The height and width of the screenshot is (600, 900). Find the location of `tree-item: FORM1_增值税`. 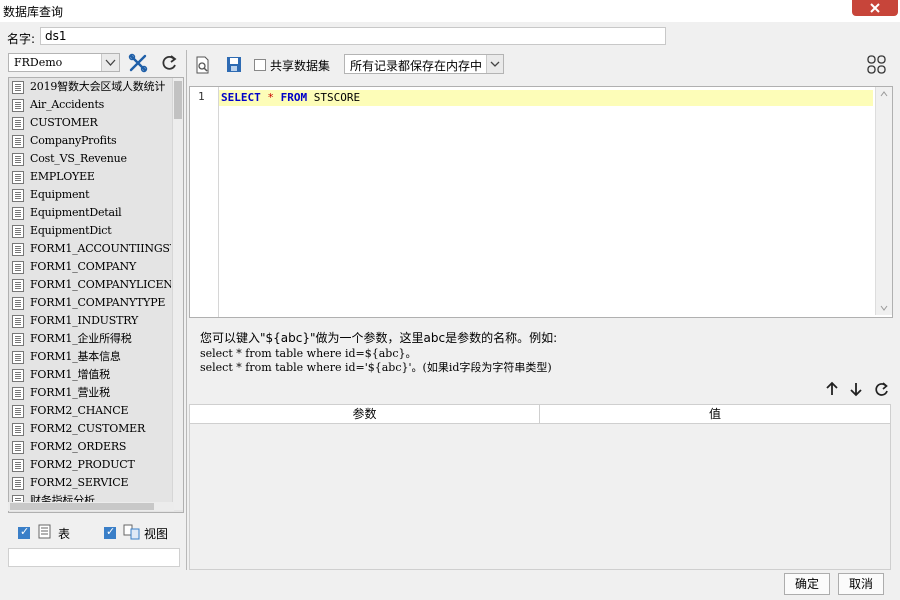

tree-item: FORM1_增值税 is located at coordinates (90, 375).